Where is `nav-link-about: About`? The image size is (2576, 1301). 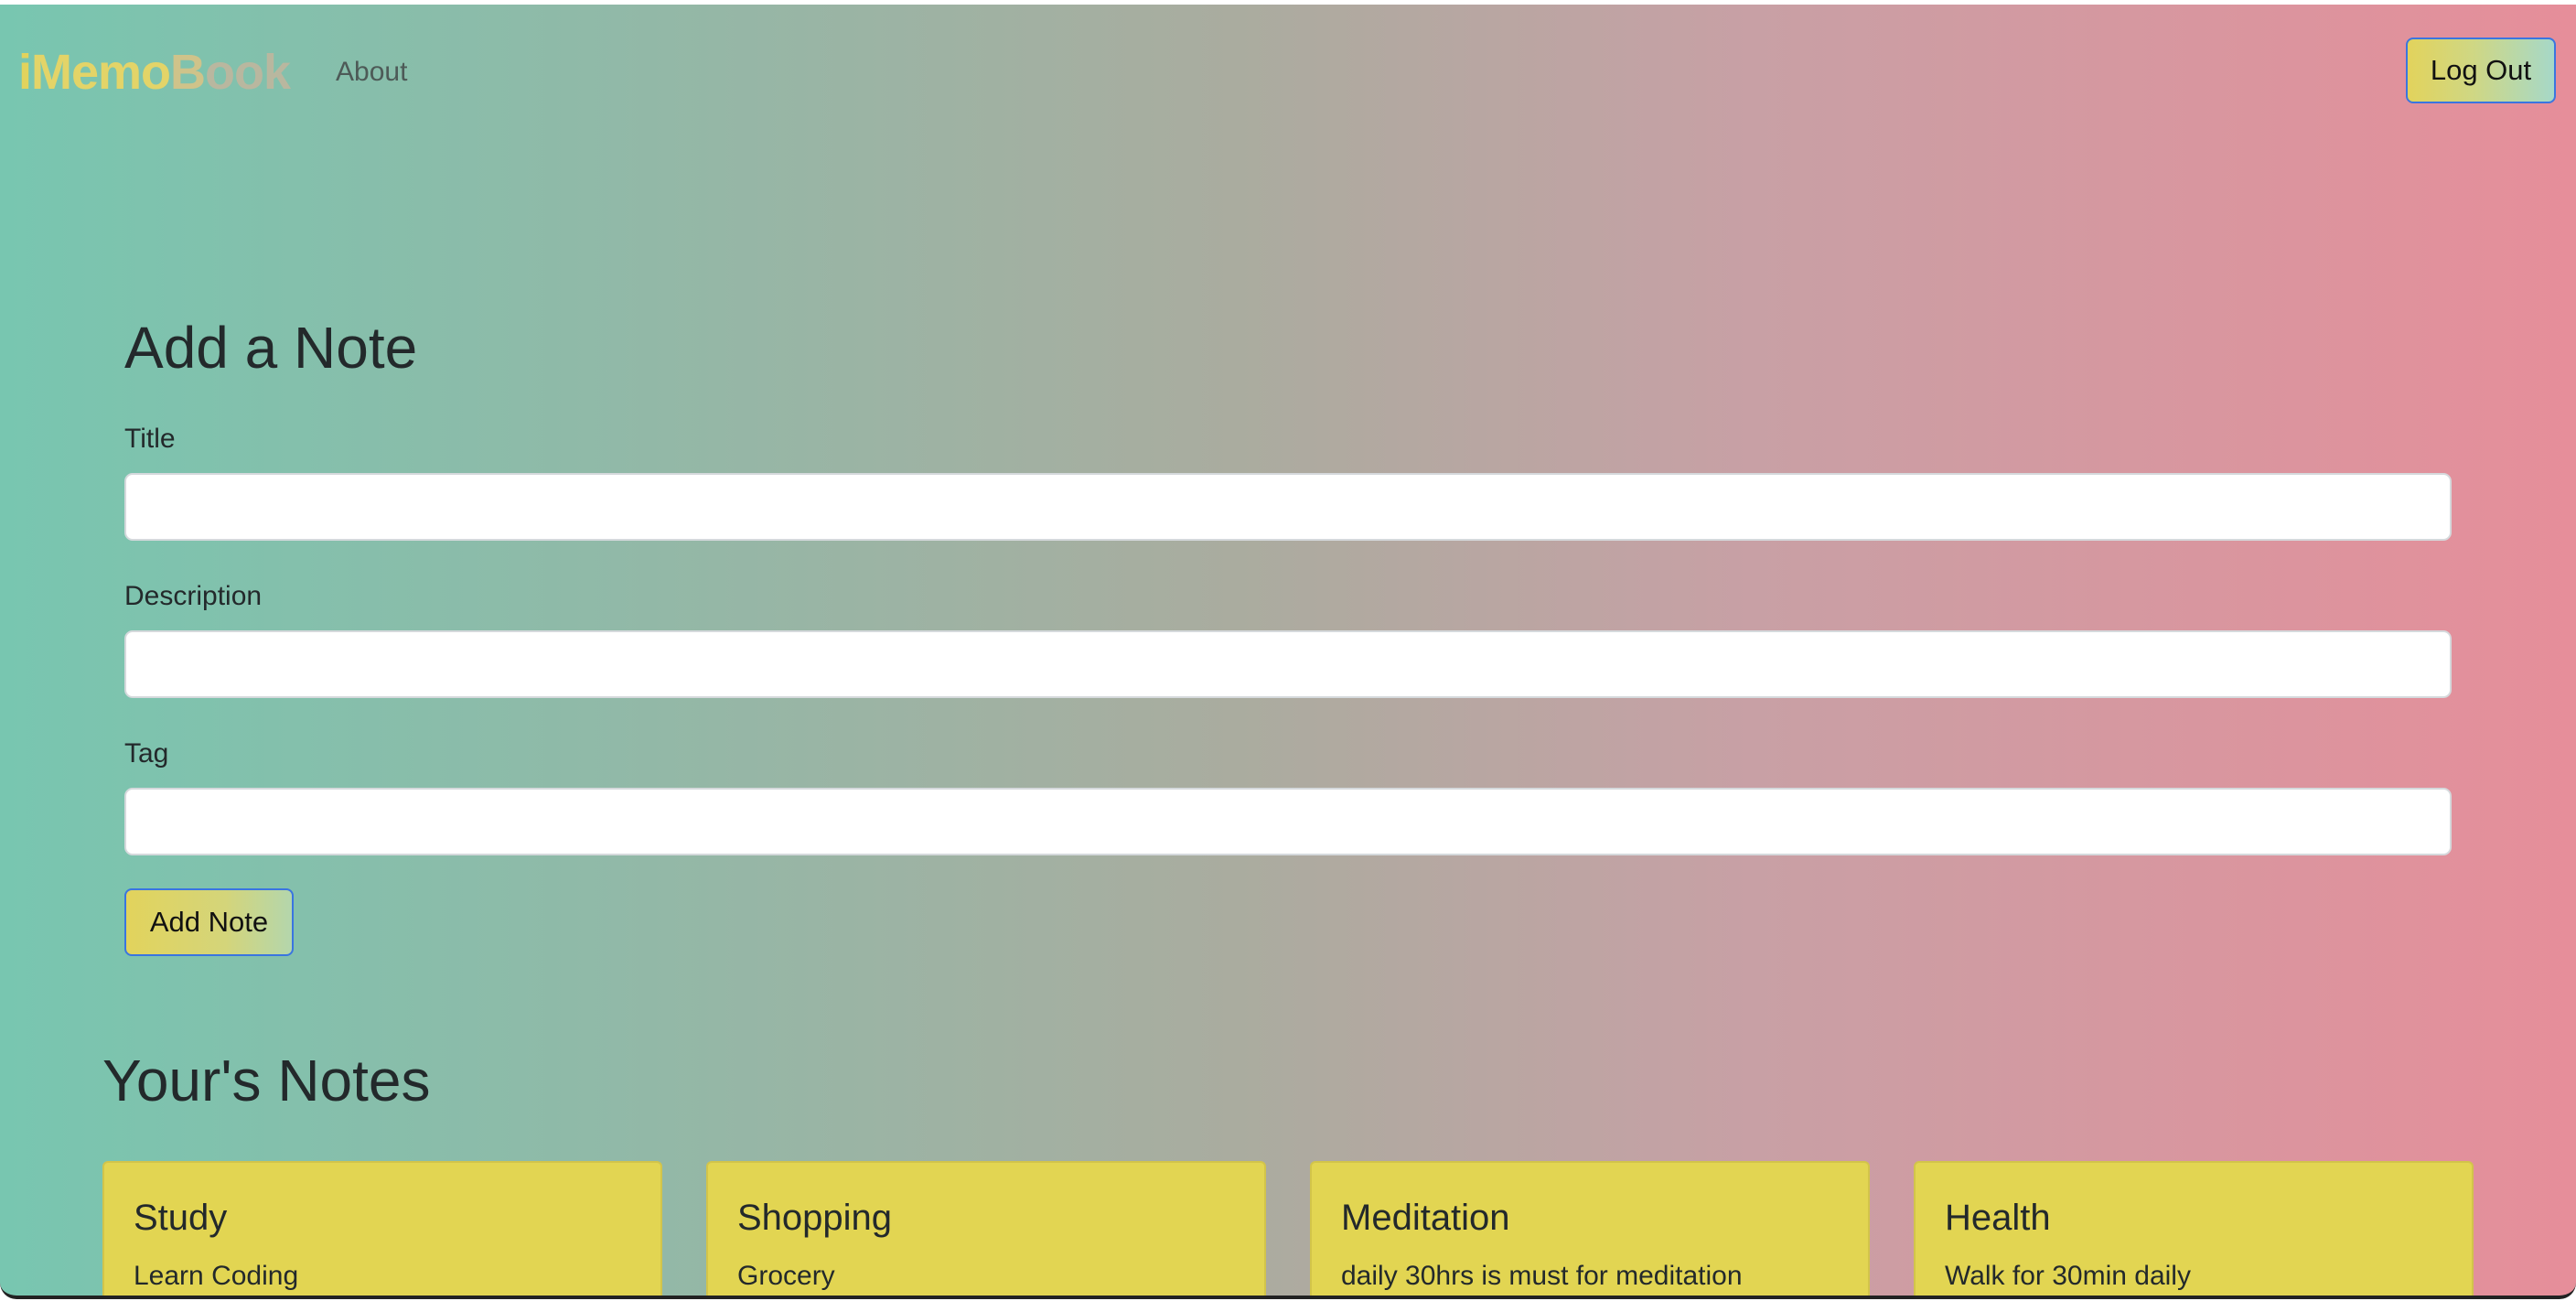
nav-link-about: About is located at coordinates (371, 72).